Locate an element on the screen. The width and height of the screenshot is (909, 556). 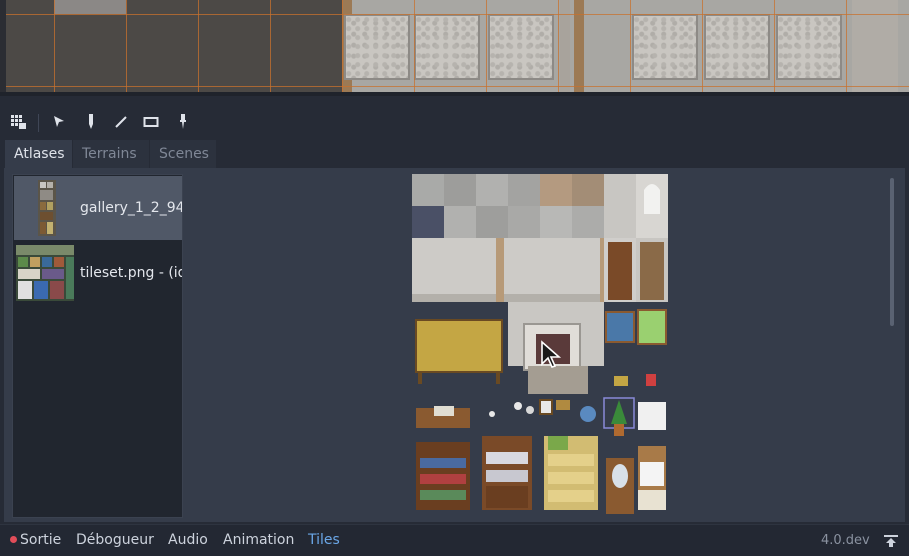
viewport-highlight-cell is located at coordinates (90, 7).